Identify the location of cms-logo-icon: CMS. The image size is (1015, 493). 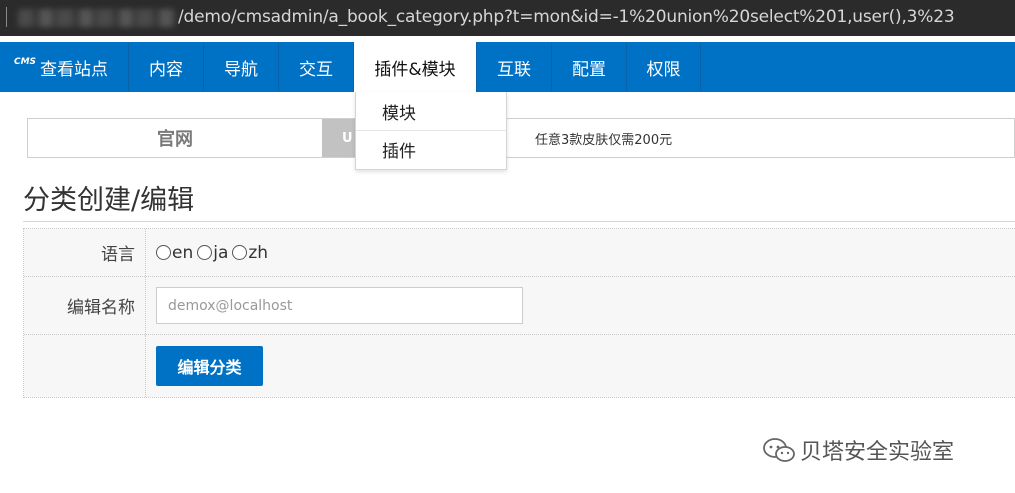
(25, 62).